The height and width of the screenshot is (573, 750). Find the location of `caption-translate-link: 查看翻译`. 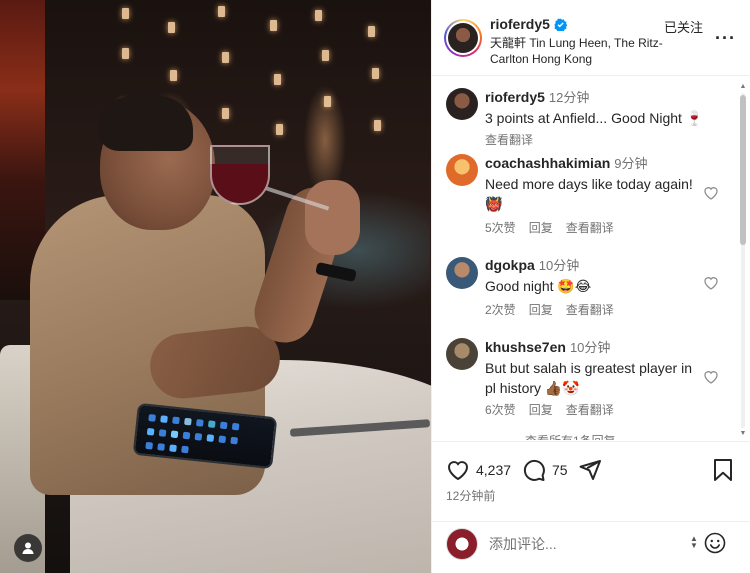

caption-translate-link: 查看翻译 is located at coordinates (509, 139).